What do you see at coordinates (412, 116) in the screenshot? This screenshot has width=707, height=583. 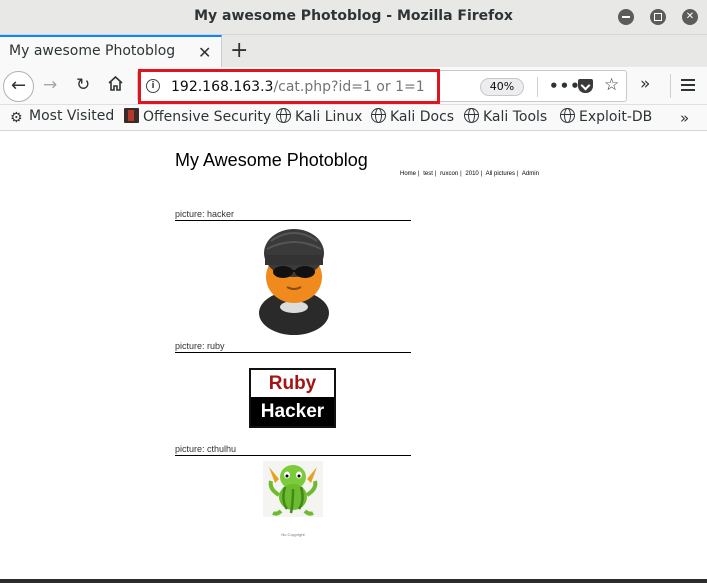 I see `bookmark-kali-docs: Kali Docs` at bounding box center [412, 116].